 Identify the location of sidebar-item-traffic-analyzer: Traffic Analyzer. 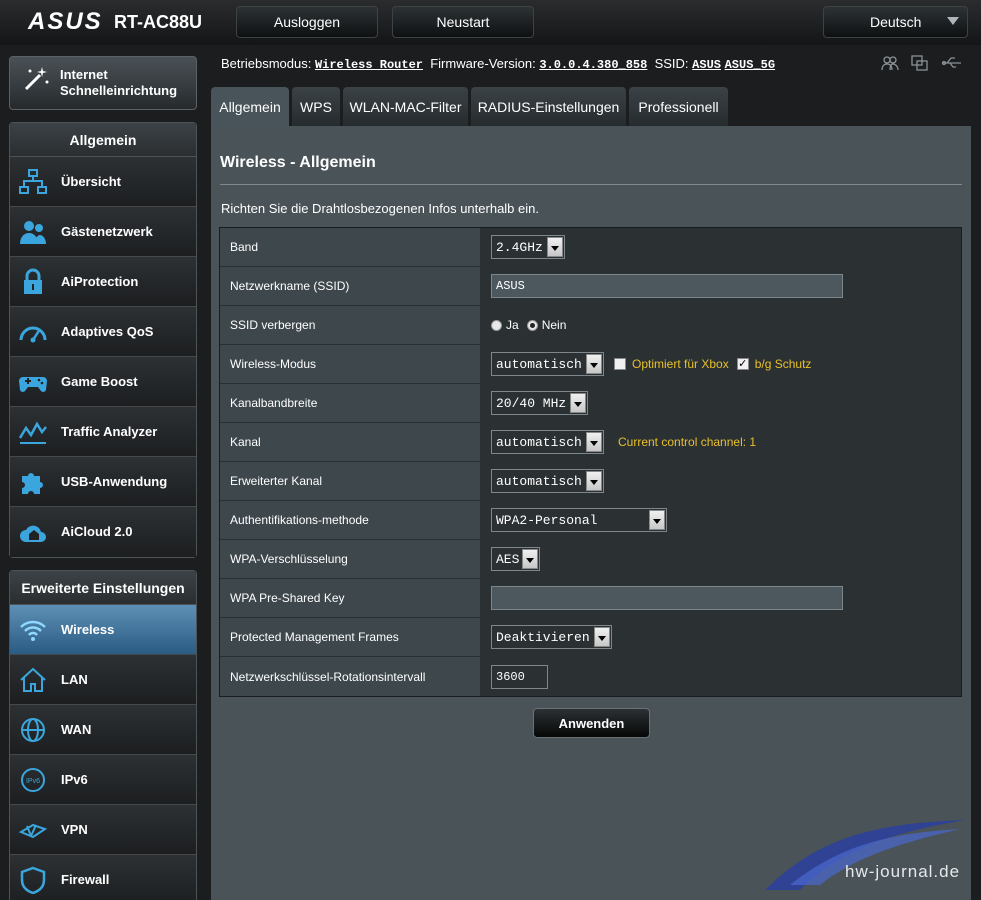
(103, 432).